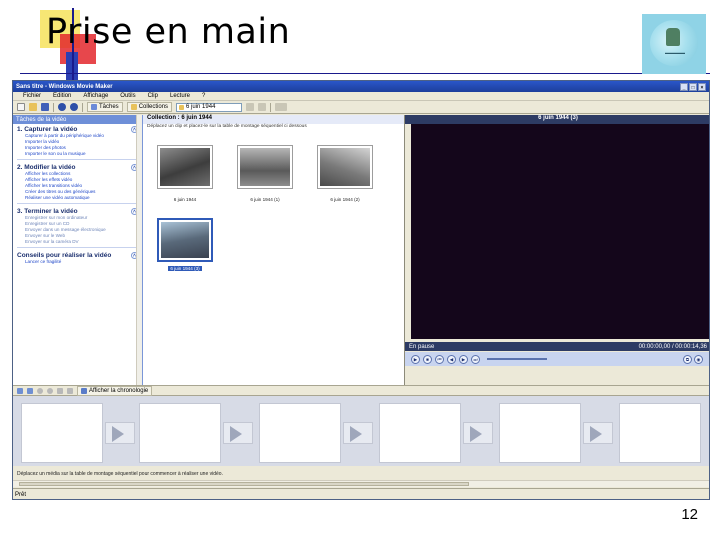  Describe the element at coordinates (361, 107) in the screenshot. I see `toolbar: Tâches Collections 6 juin 1944` at that location.